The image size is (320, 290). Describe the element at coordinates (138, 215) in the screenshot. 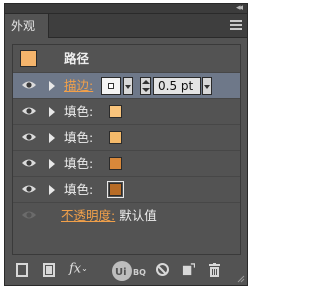

I see `opacity-value: 默认值` at that location.